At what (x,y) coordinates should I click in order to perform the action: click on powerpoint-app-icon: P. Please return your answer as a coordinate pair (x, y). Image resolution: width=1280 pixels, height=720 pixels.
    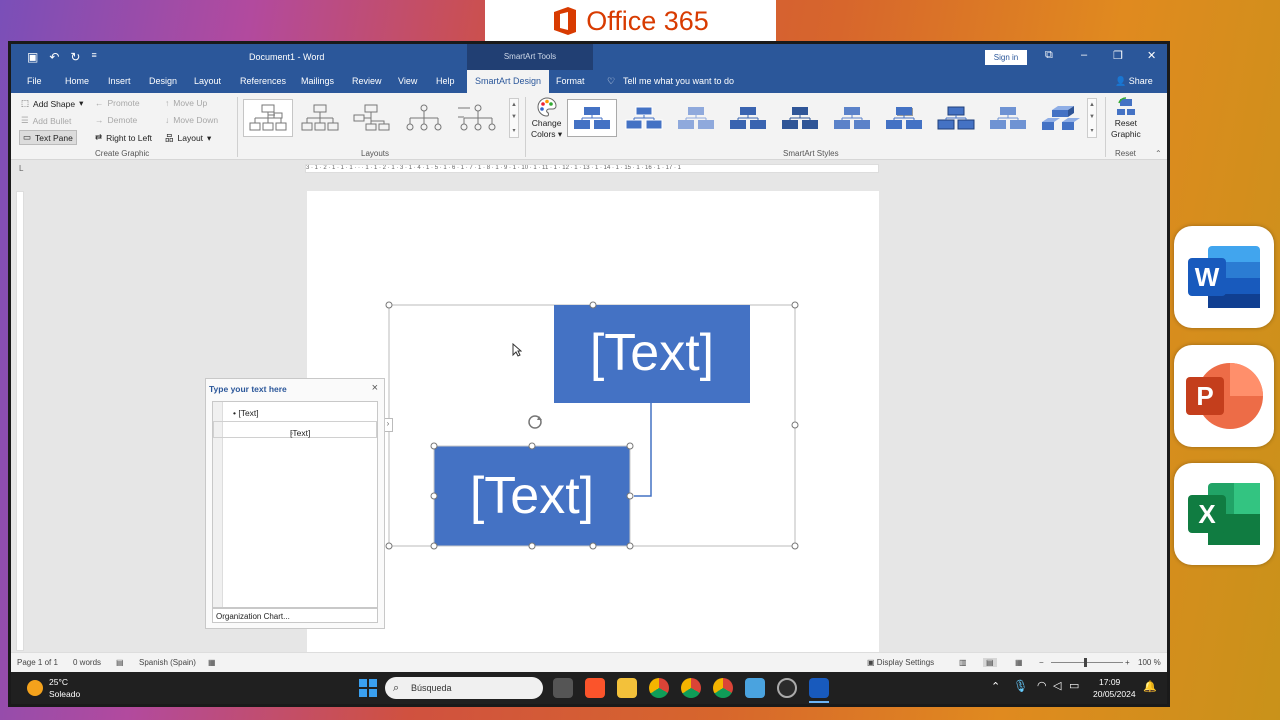
    Looking at the image, I should click on (1224, 396).